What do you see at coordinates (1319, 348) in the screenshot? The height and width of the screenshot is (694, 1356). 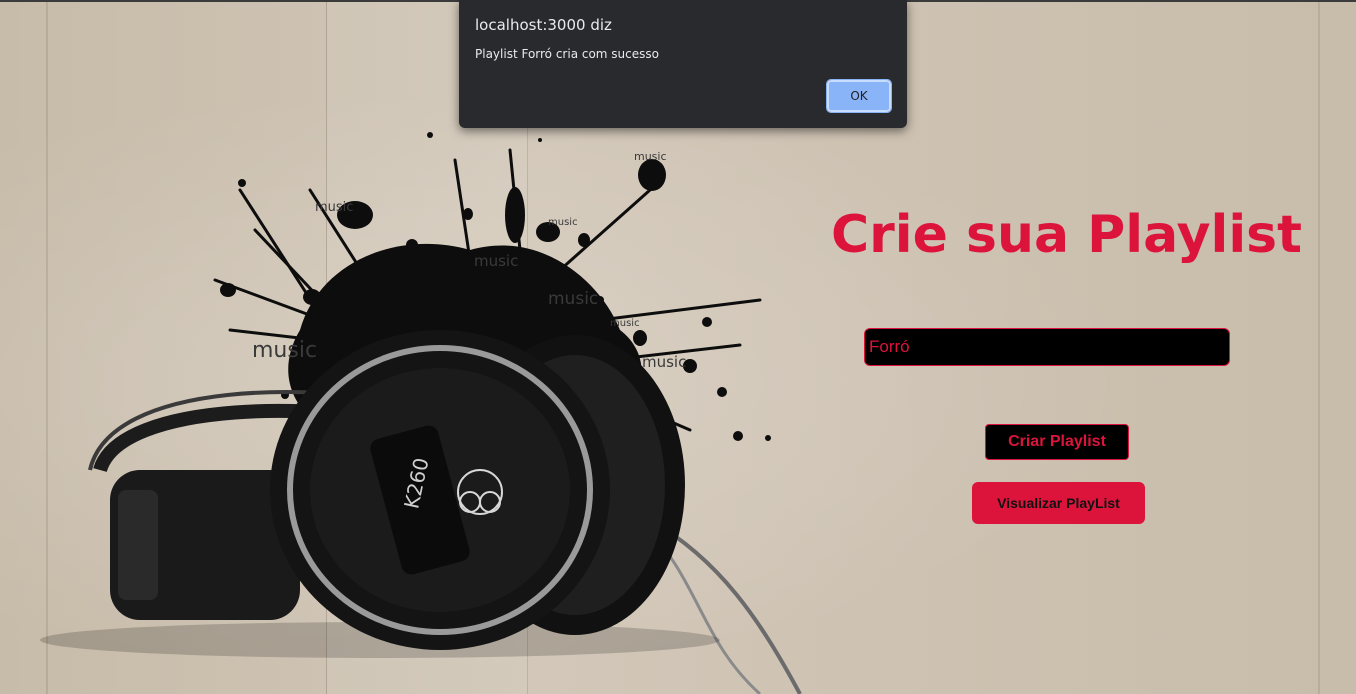 I see `background-paper-edge-right` at bounding box center [1319, 348].